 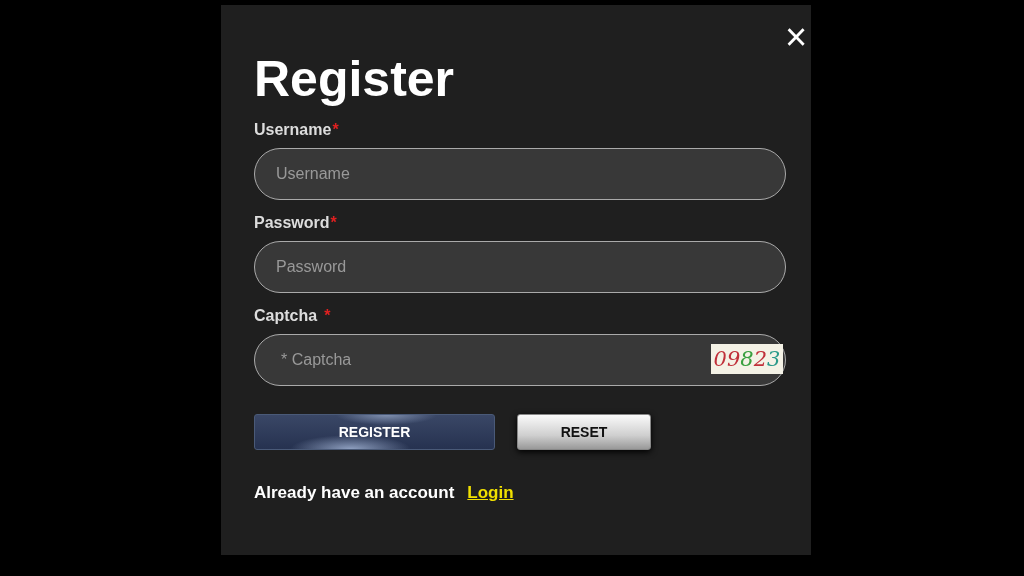 I want to click on field-label: Username, so click(x=293, y=129).